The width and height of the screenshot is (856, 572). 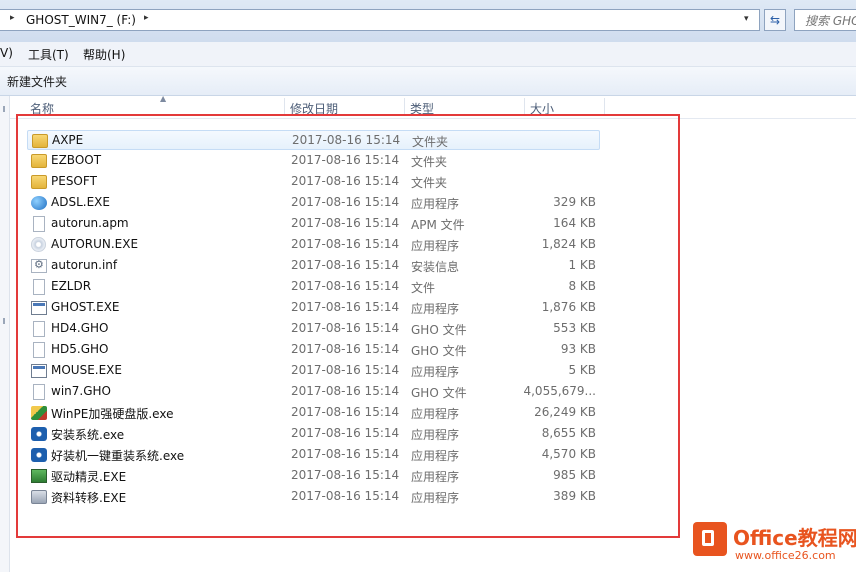 What do you see at coordinates (81, 20) in the screenshot?
I see `breadcrumb-drive: GHOST_WIN7_ (F:)` at bounding box center [81, 20].